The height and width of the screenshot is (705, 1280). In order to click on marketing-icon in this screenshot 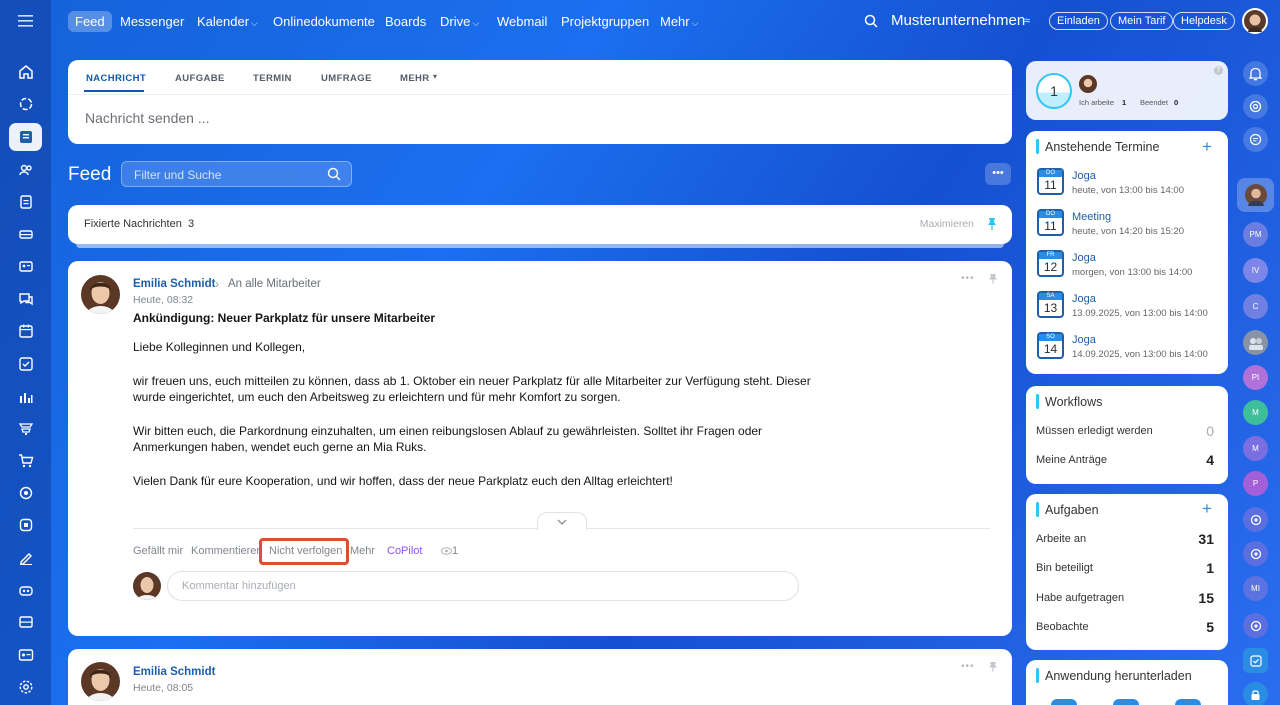, I will do `click(25, 493)`.